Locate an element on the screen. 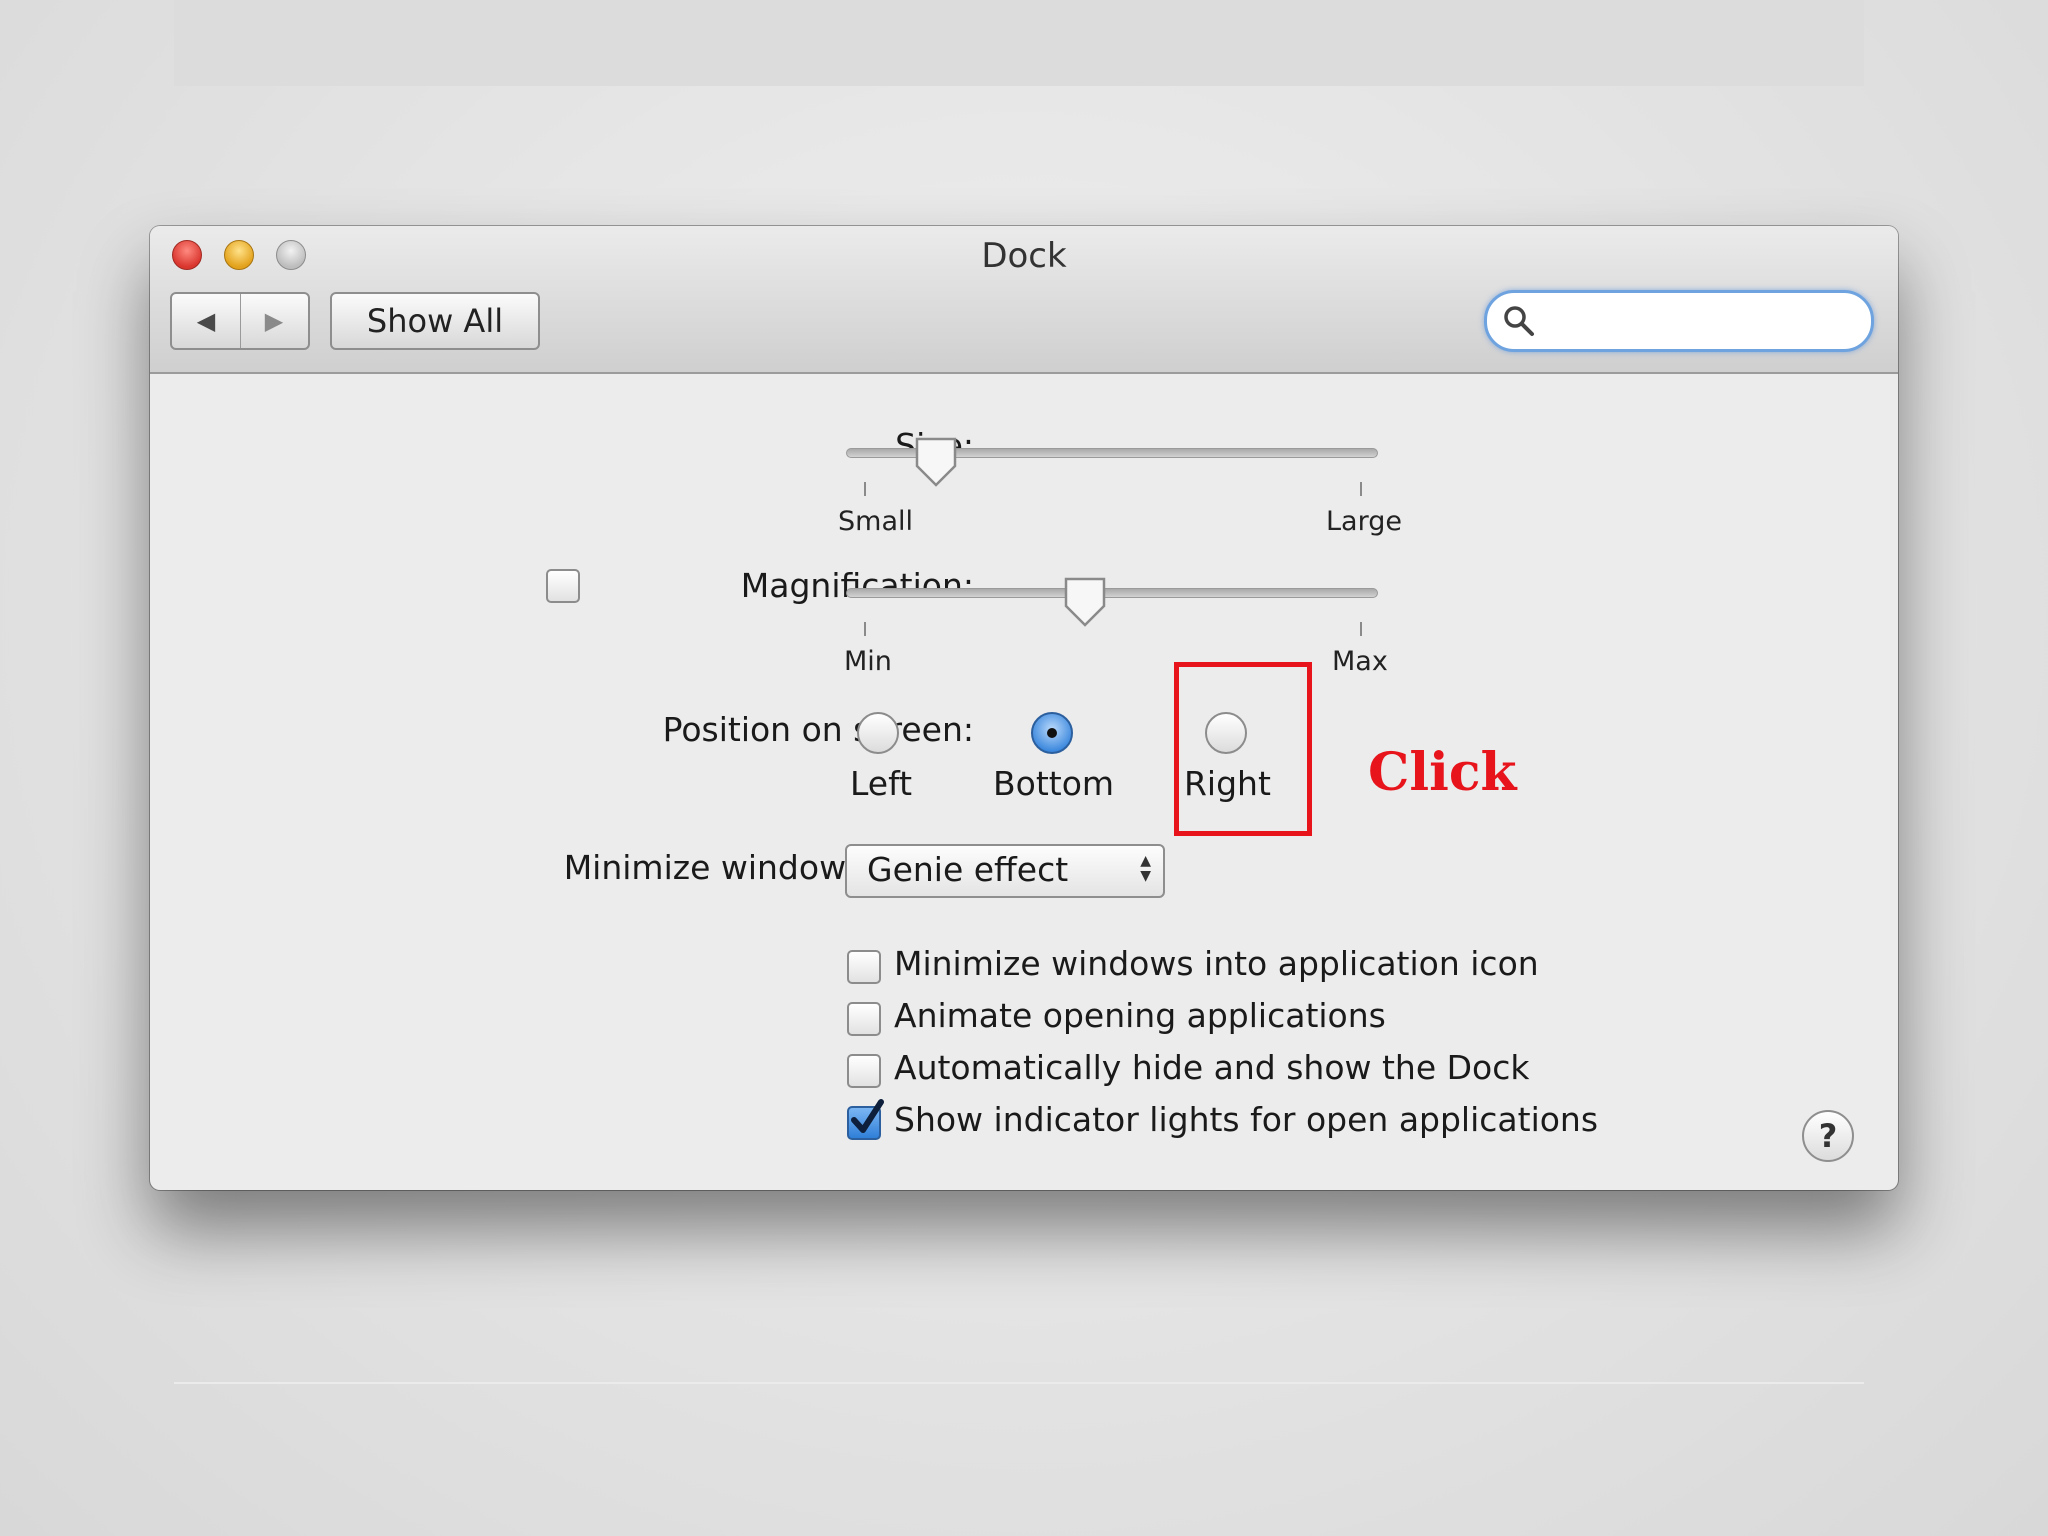 Image resolution: width=2048 pixels, height=1536 pixels. magnification-tick-max is located at coordinates (1361, 629).